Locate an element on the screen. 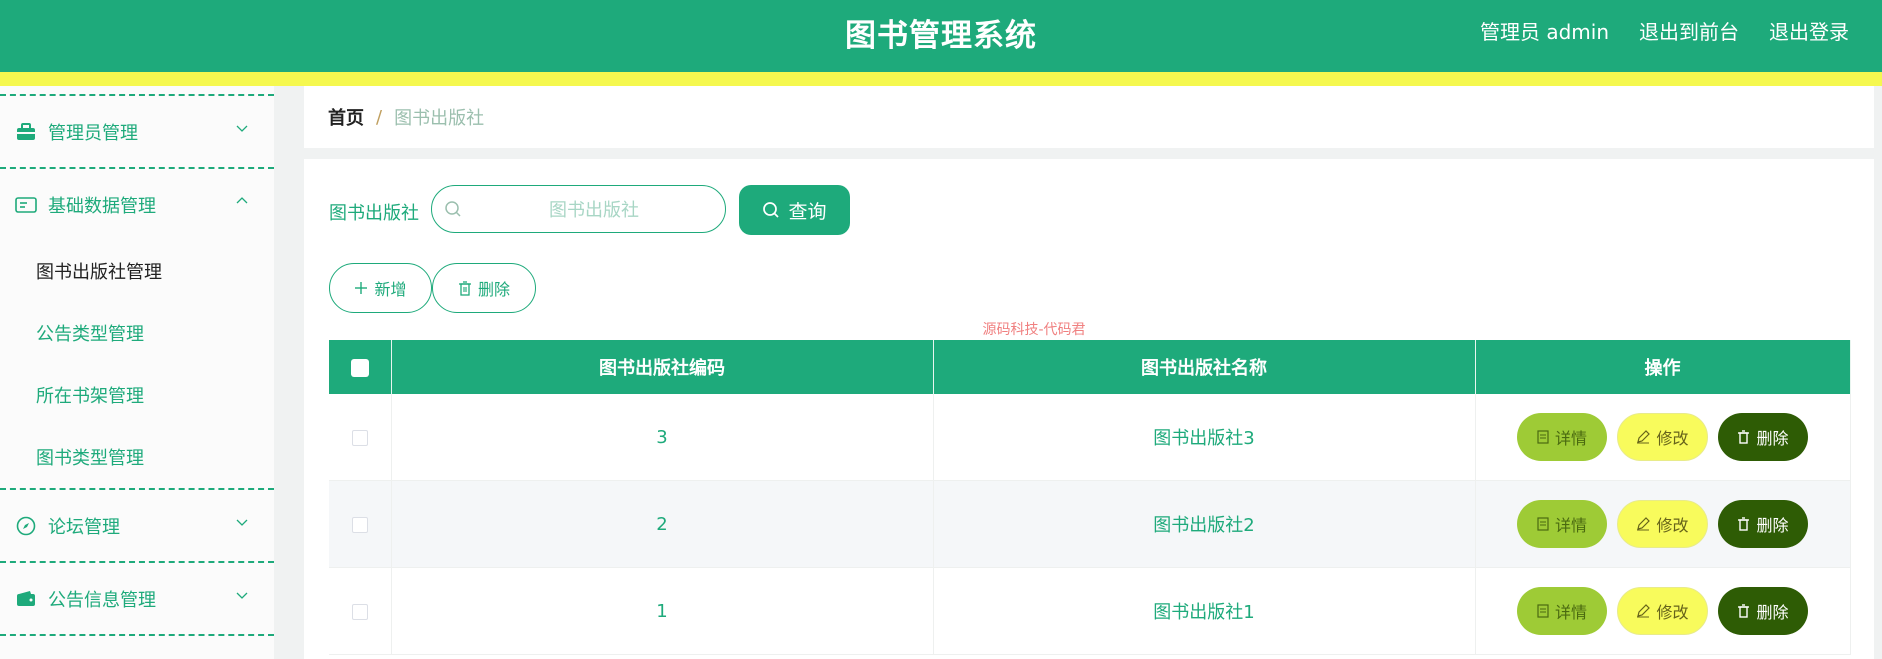 This screenshot has width=1882, height=659. select-all-checkbox is located at coordinates (359, 367).